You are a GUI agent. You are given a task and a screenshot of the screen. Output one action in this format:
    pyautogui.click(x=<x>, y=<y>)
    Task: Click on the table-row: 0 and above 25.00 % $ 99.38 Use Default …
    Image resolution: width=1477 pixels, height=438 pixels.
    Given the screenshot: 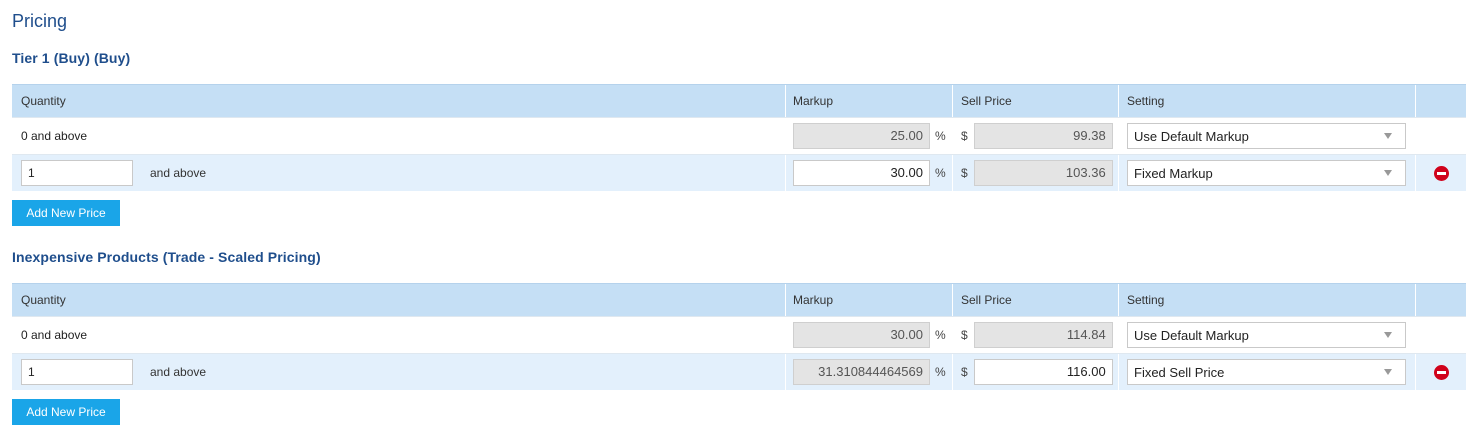 What is the action you would take?
    pyautogui.click(x=739, y=135)
    